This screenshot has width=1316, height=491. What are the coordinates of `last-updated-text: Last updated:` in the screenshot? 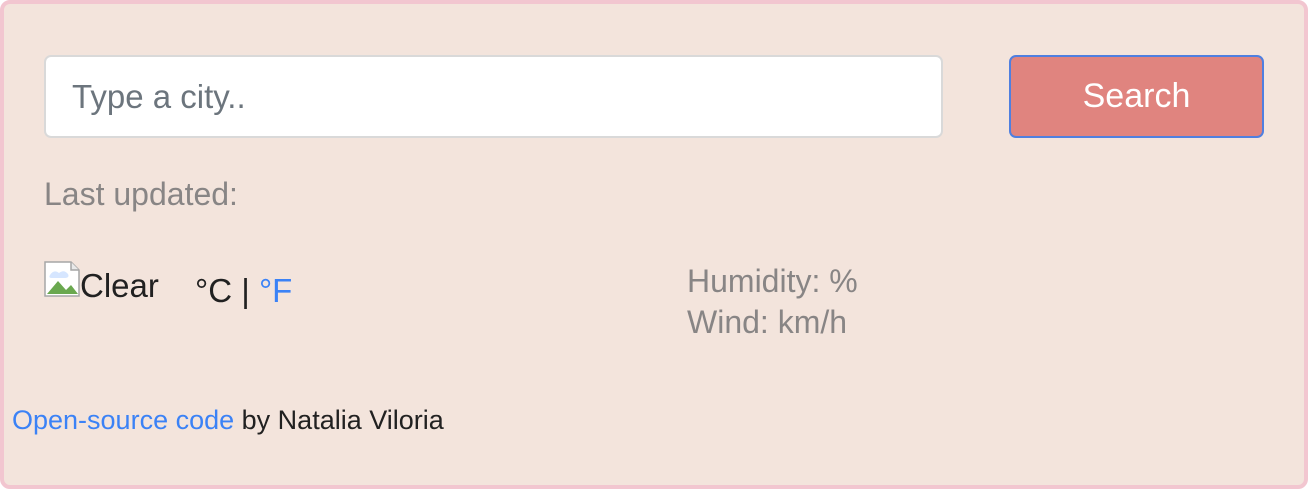 It's located at (141, 194).